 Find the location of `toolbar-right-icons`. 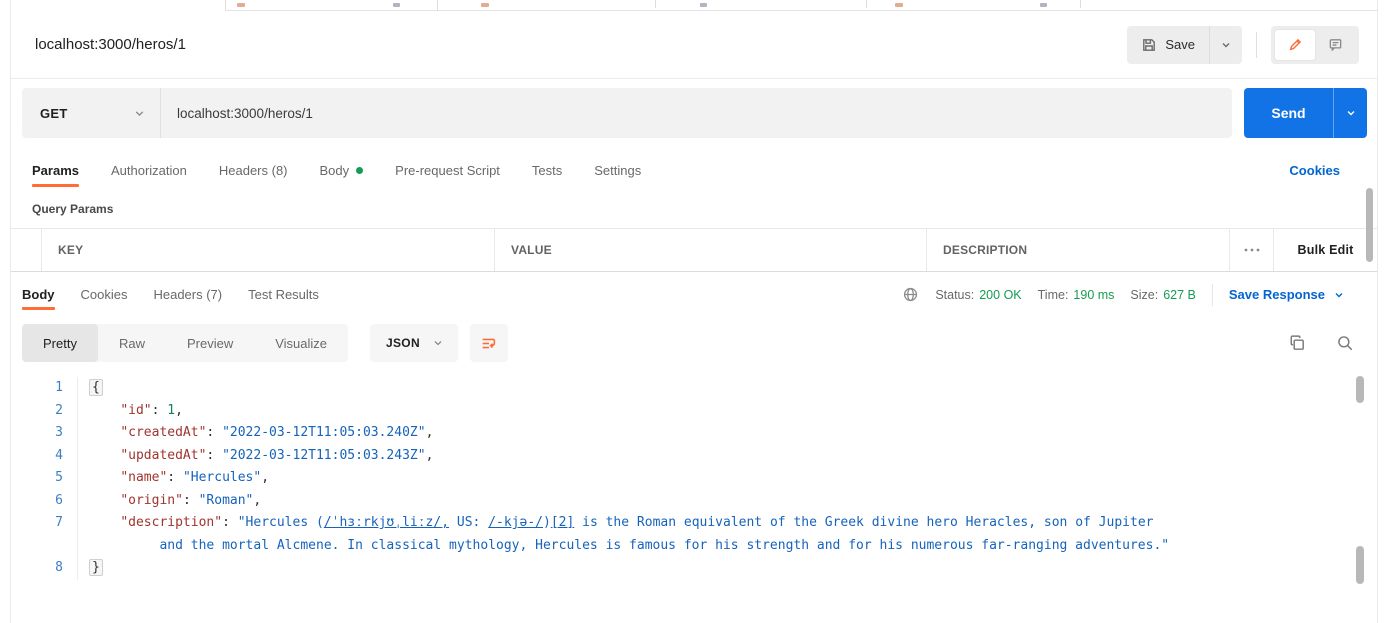

toolbar-right-icons is located at coordinates (1321, 343).